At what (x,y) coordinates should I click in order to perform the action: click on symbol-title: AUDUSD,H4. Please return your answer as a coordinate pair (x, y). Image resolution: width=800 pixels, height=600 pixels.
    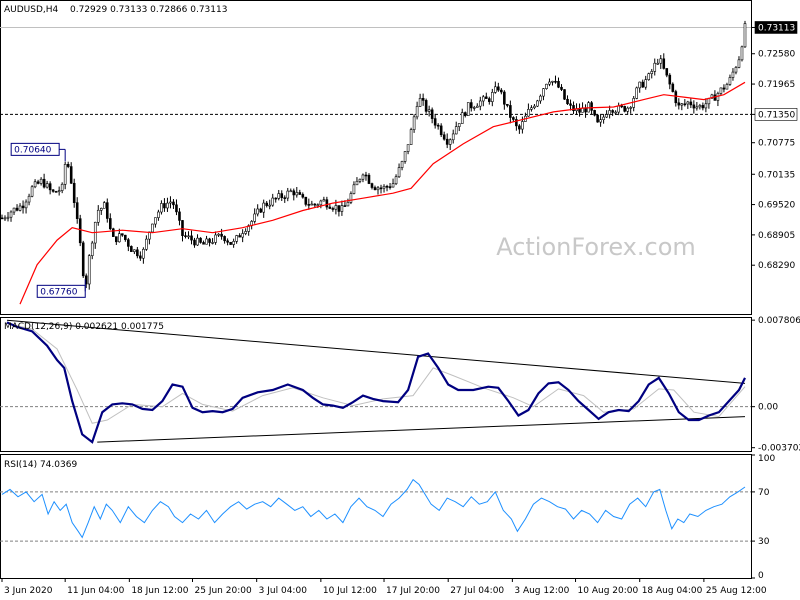
    Looking at the image, I should click on (31, 10).